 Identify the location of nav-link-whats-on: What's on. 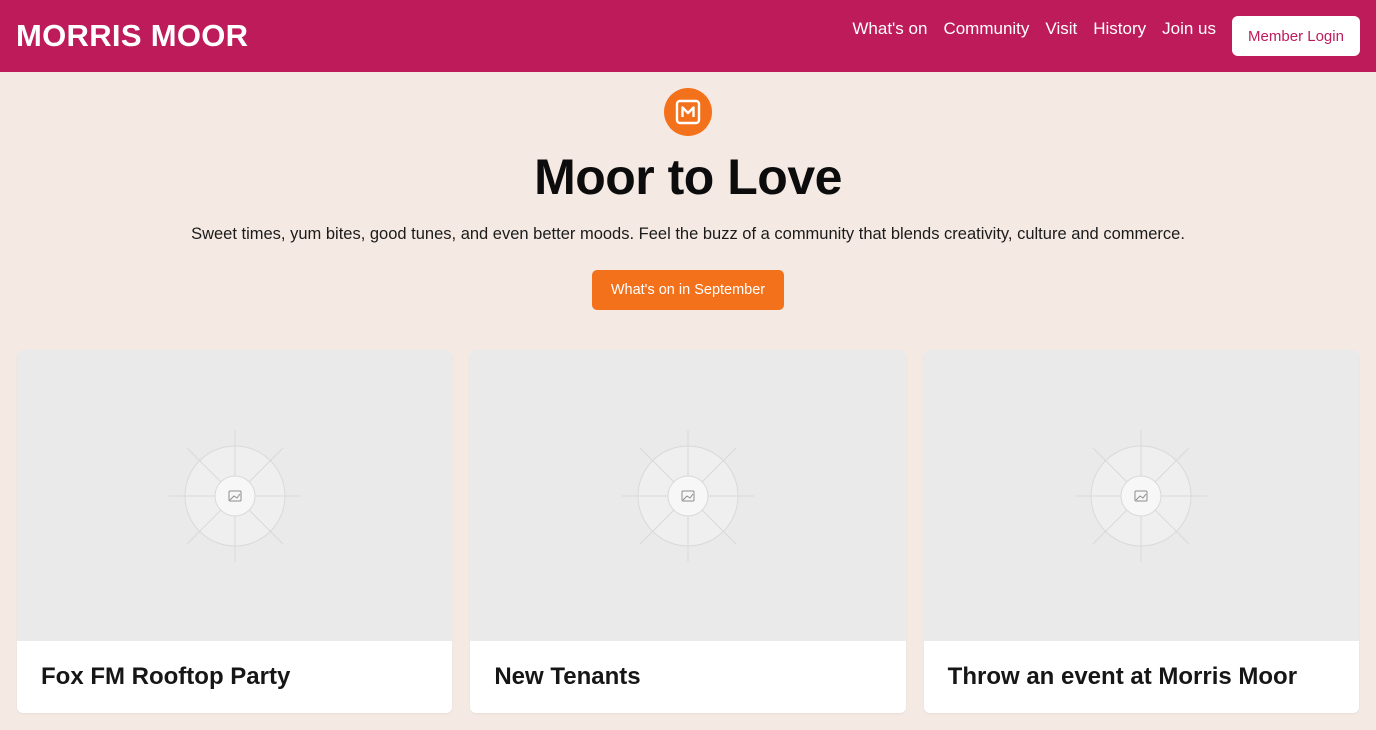
(889, 29).